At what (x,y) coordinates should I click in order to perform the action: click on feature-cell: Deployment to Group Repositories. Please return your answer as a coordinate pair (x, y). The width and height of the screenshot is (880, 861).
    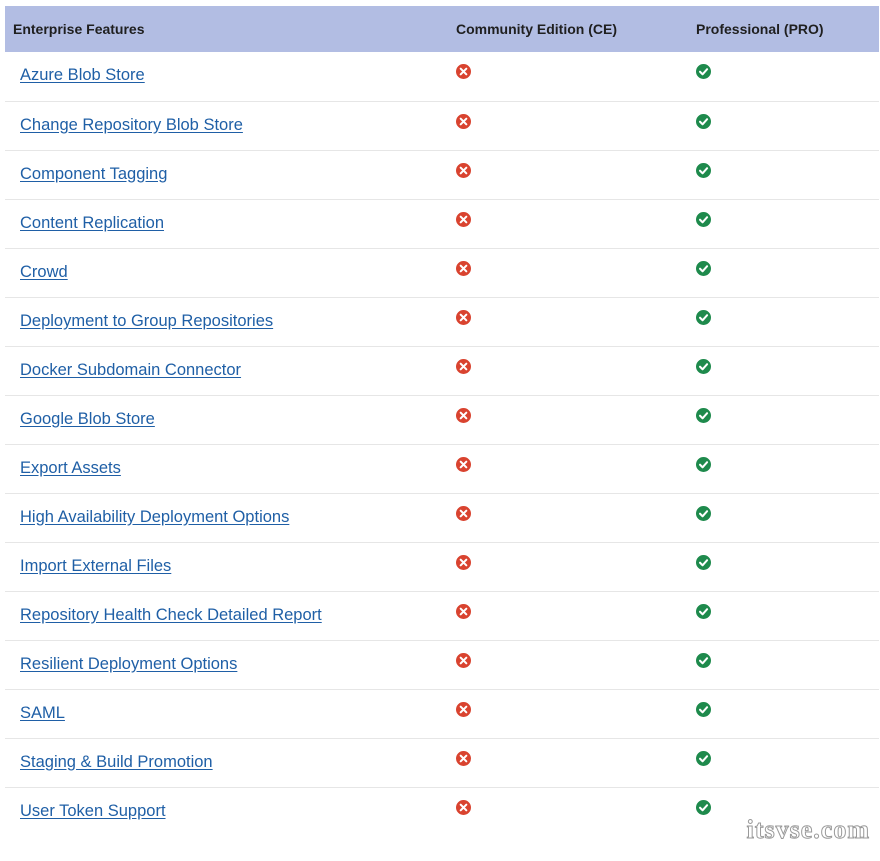
    Looking at the image, I should click on (230, 321).